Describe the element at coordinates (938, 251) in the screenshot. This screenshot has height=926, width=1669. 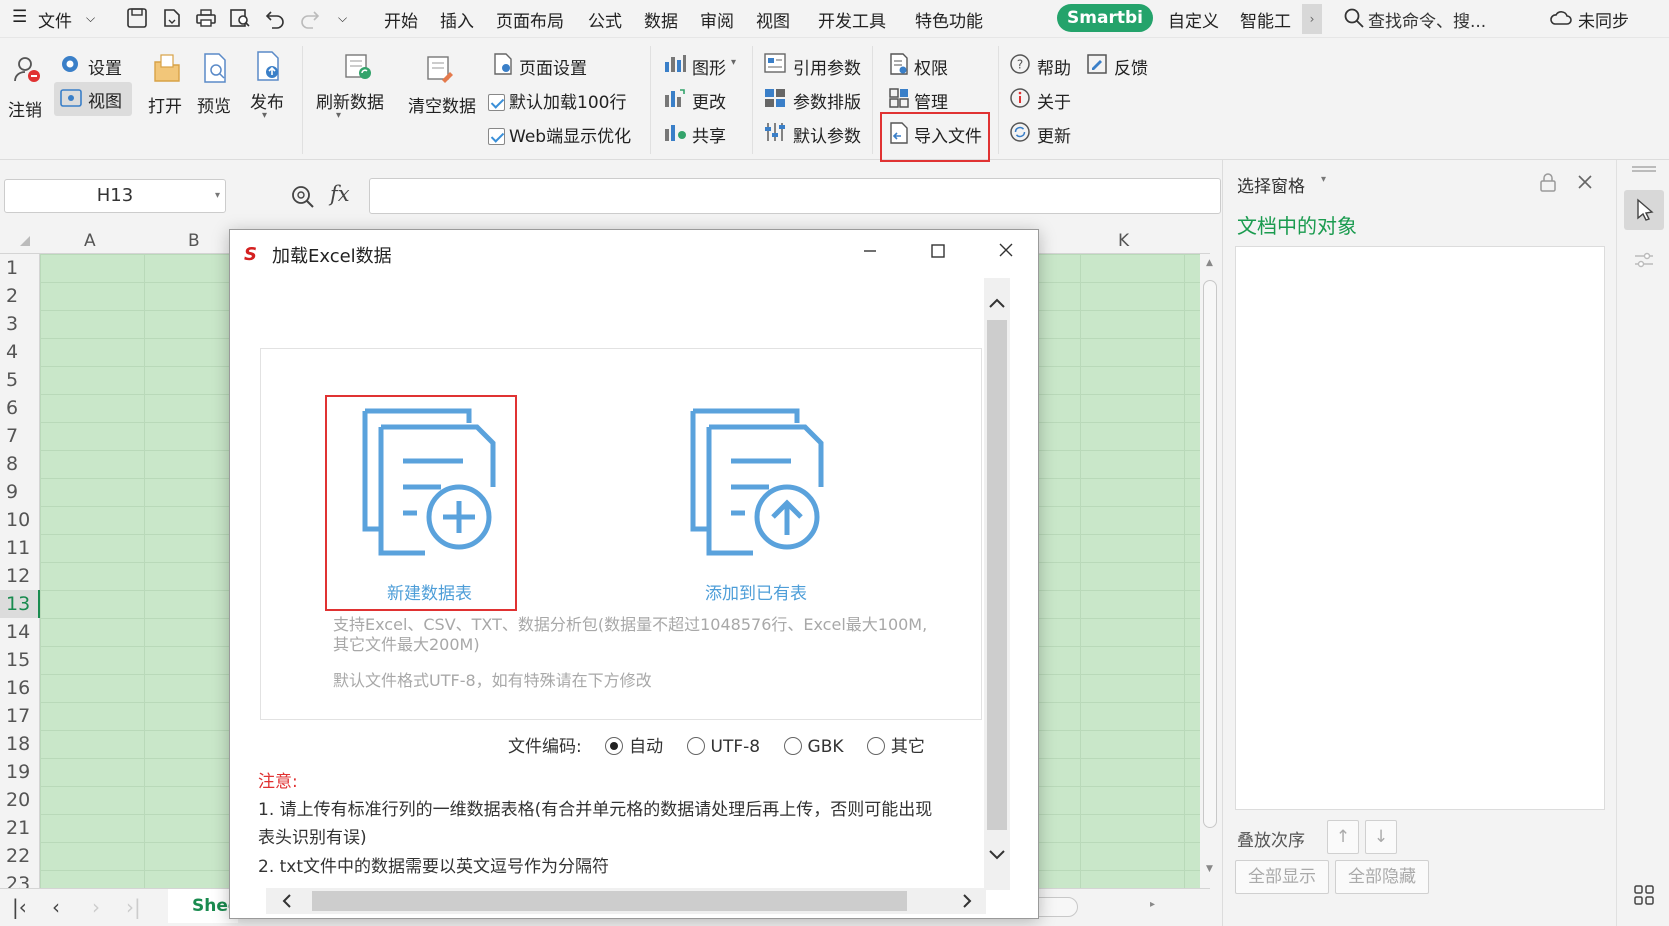
I see `maximize-icon` at that location.